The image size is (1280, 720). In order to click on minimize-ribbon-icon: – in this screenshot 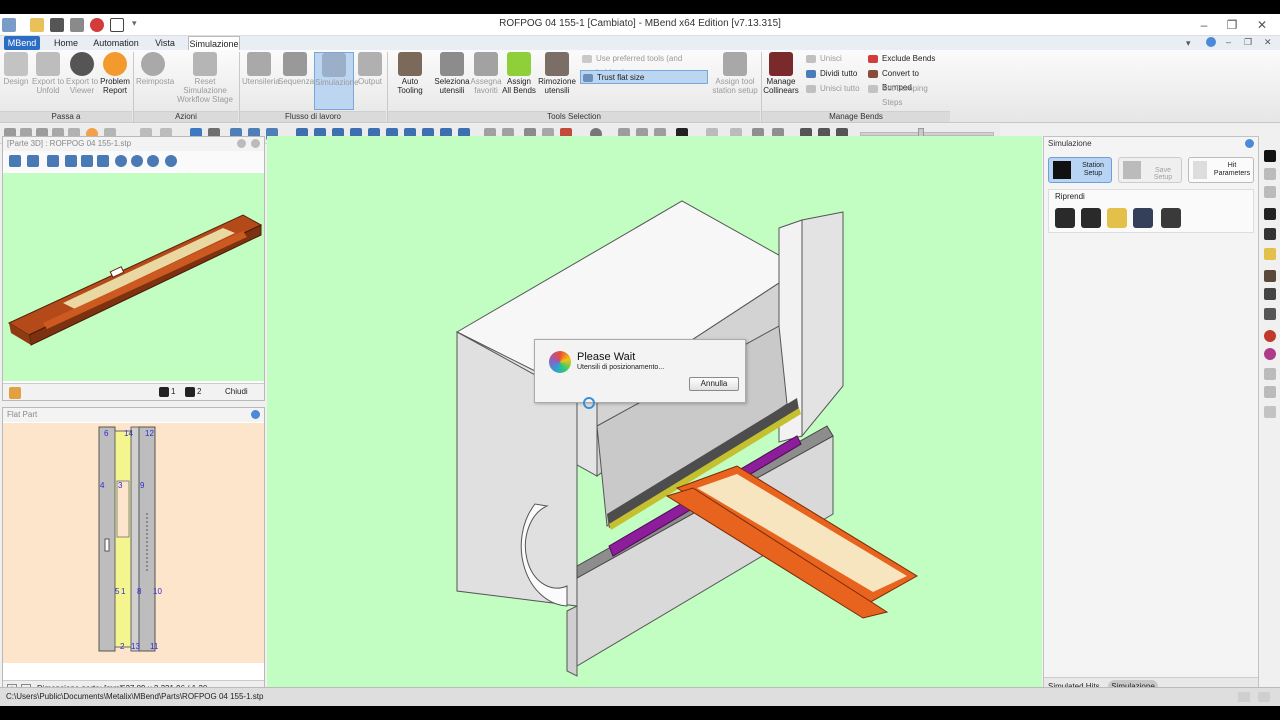, I will do `click(1228, 42)`.